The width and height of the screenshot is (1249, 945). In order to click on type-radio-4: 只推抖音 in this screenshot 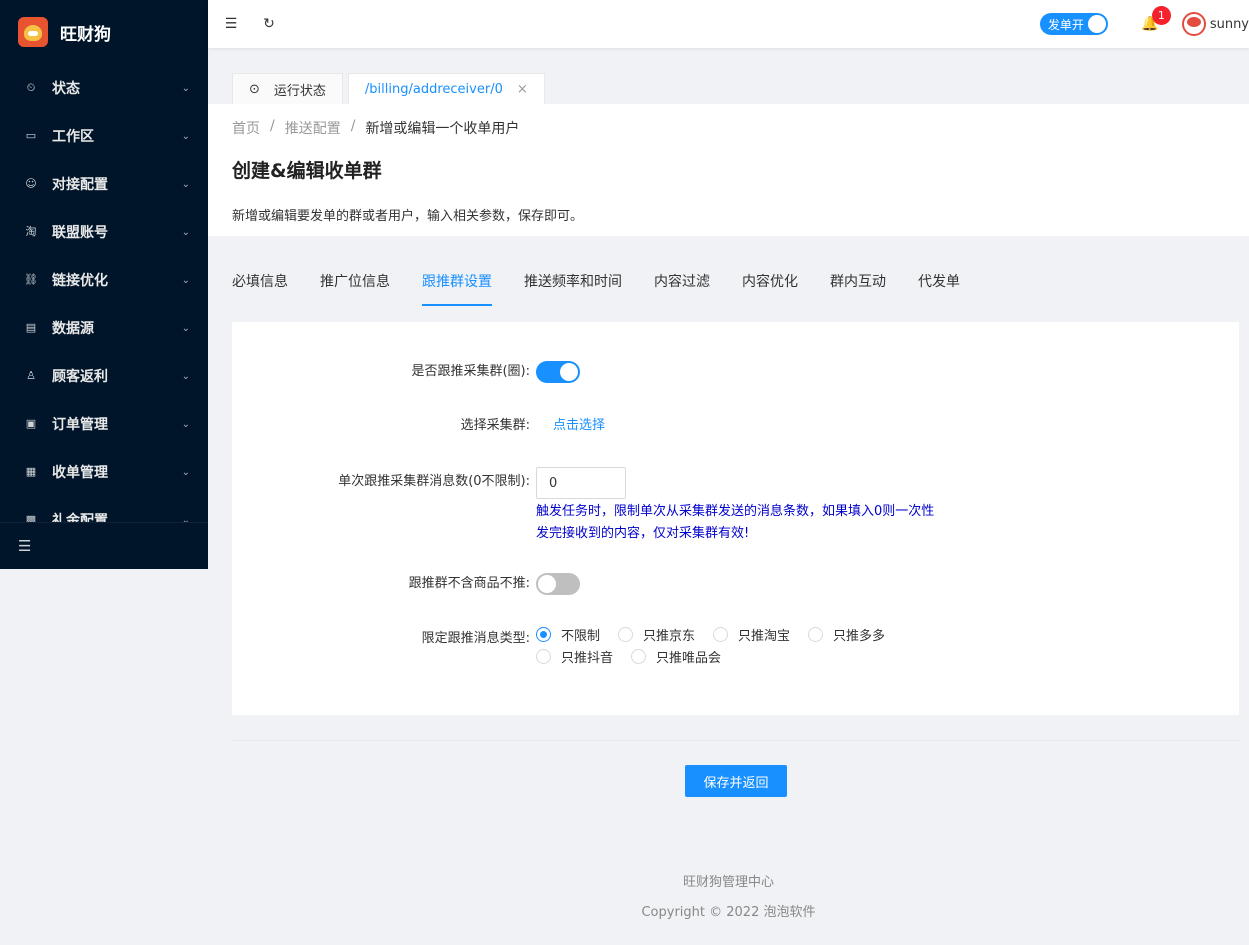, I will do `click(574, 656)`.